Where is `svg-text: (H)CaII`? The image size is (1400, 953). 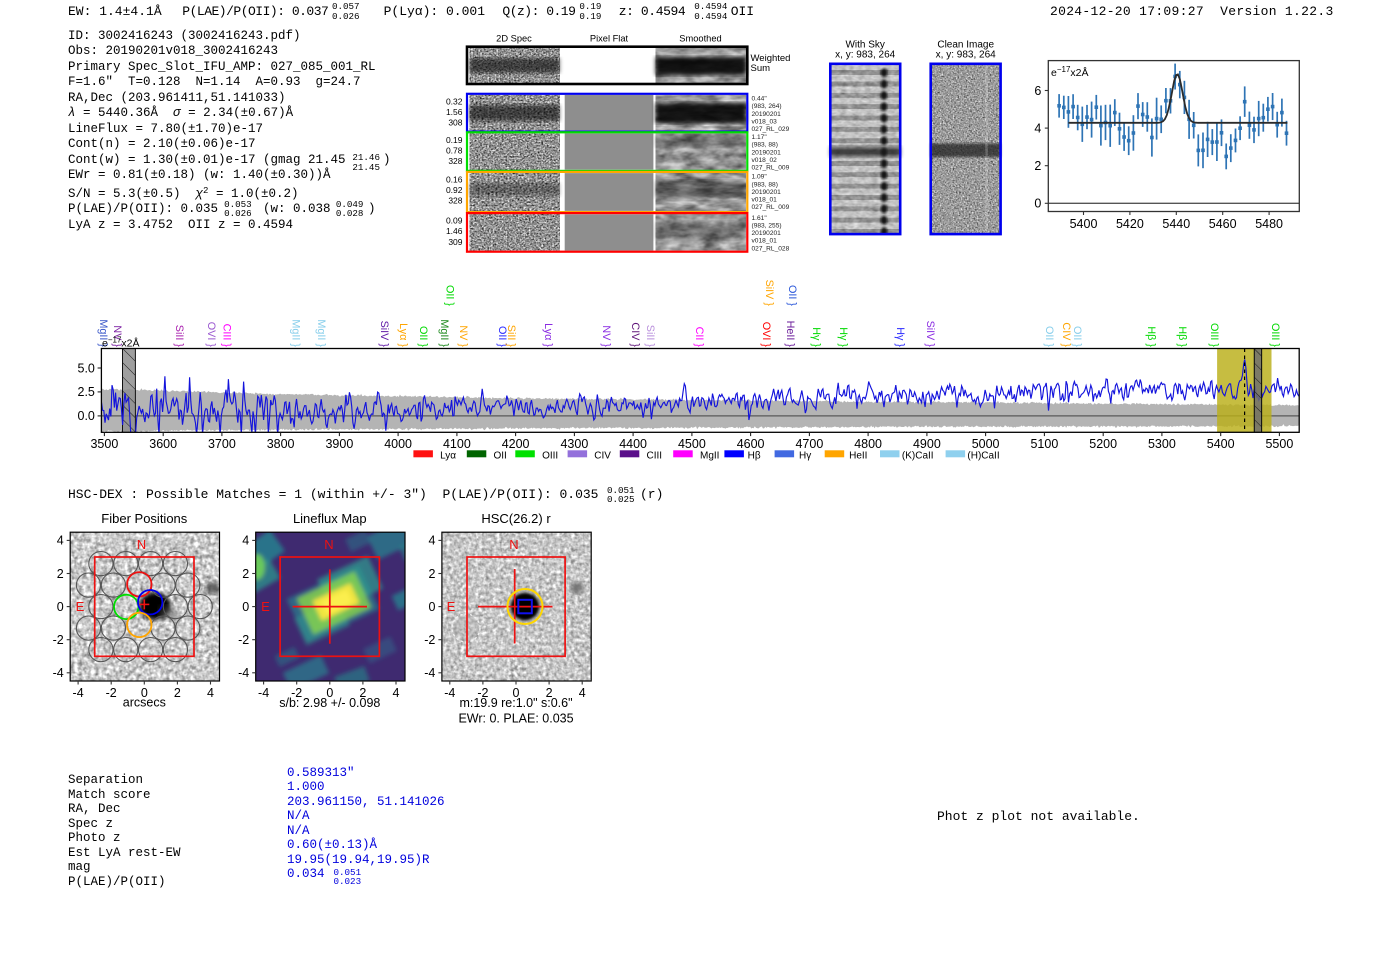 svg-text: (H)CaII is located at coordinates (983, 455).